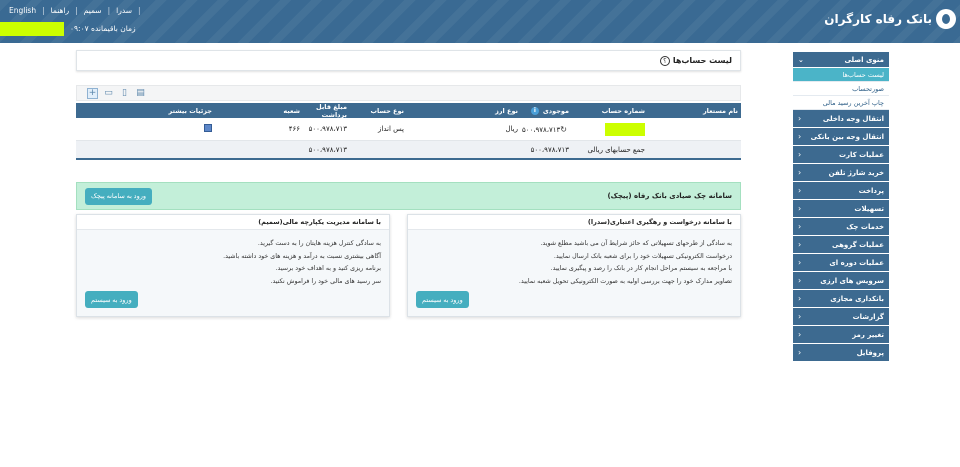 The image size is (960, 467). I want to click on cell-account-number, so click(610, 129).